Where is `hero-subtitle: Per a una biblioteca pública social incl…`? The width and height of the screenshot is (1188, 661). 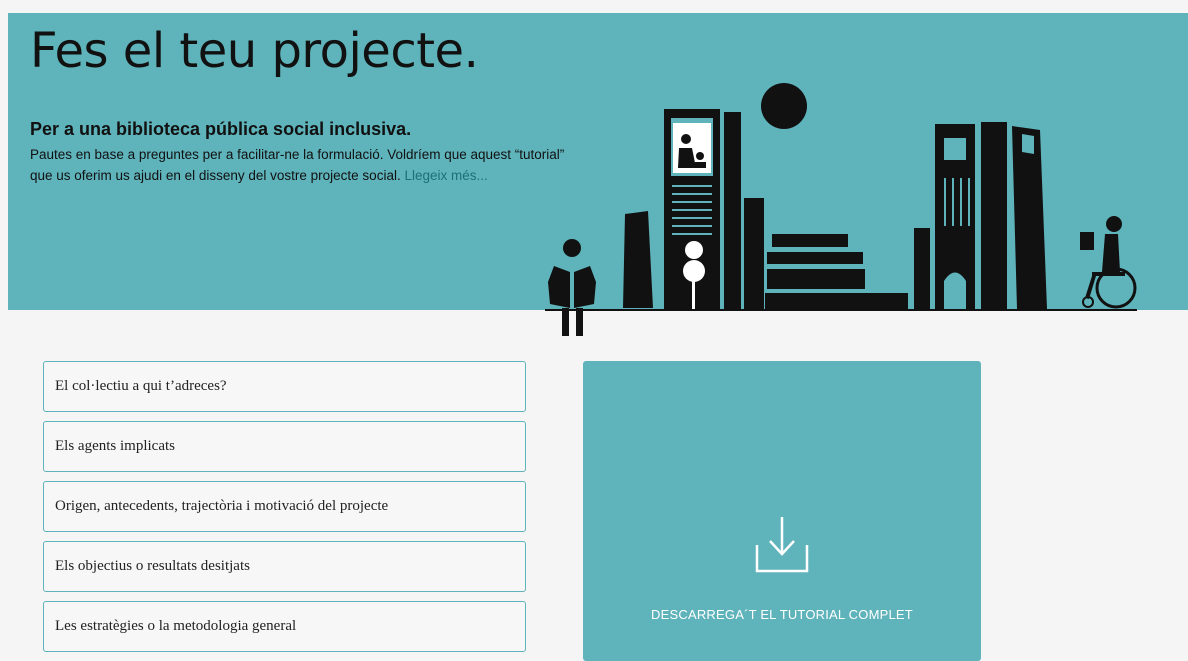
hero-subtitle: Per a una biblioteca pública social incl… is located at coordinates (221, 129).